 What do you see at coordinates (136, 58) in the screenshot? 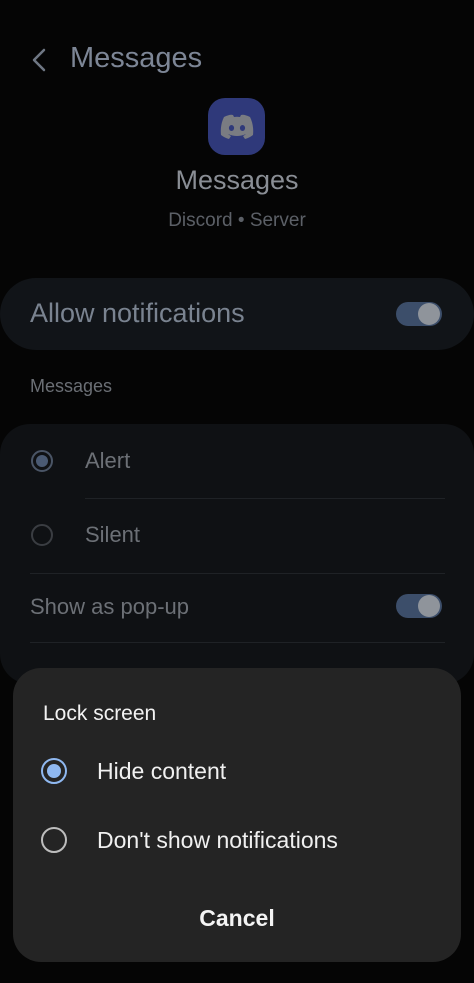
I see `page-title: Messages` at bounding box center [136, 58].